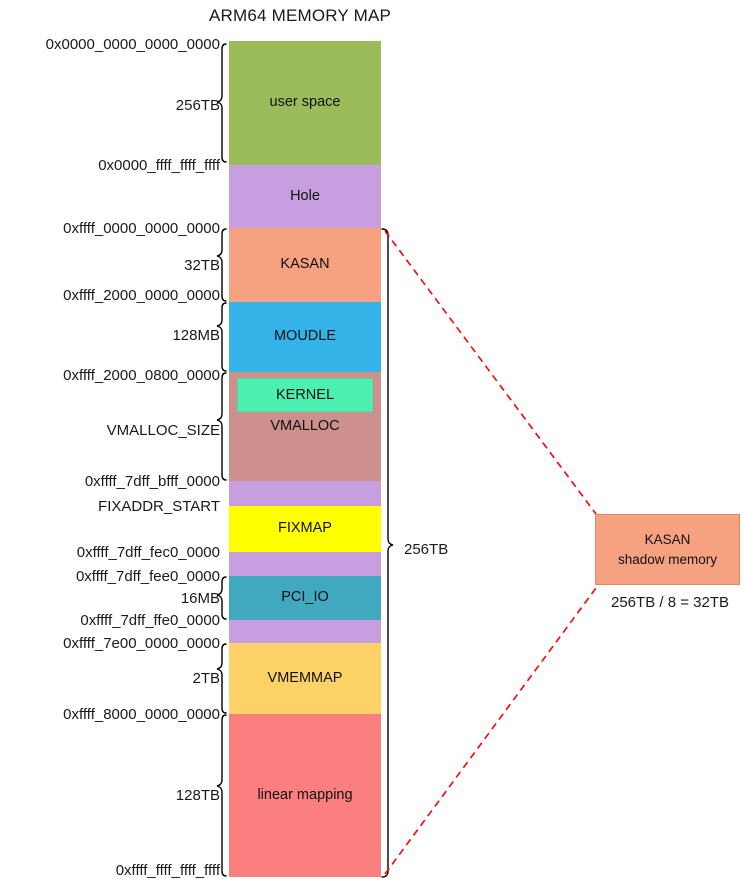 Image resolution: width=745 pixels, height=895 pixels. I want to click on memory-band-vmemmap: VMEMMAP, so click(305, 678).